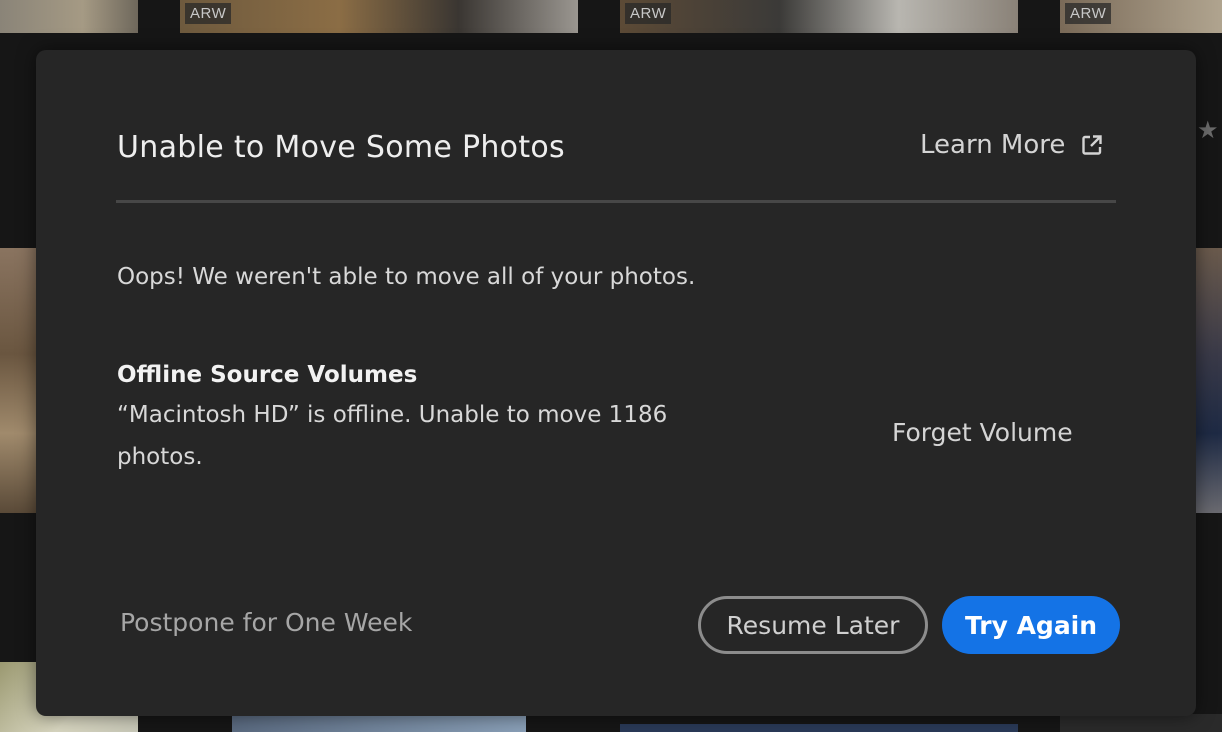 The height and width of the screenshot is (732, 1222). I want to click on external-link-icon, so click(1092, 145).